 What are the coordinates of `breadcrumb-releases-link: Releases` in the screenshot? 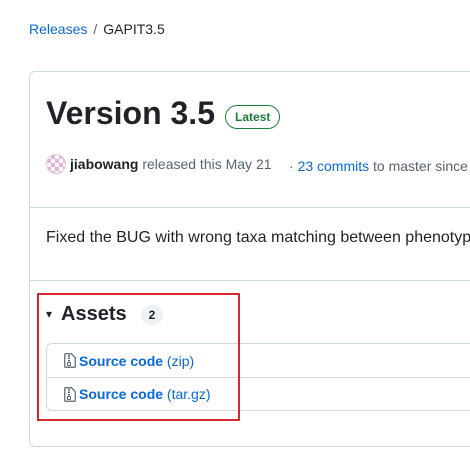 It's located at (58, 29).